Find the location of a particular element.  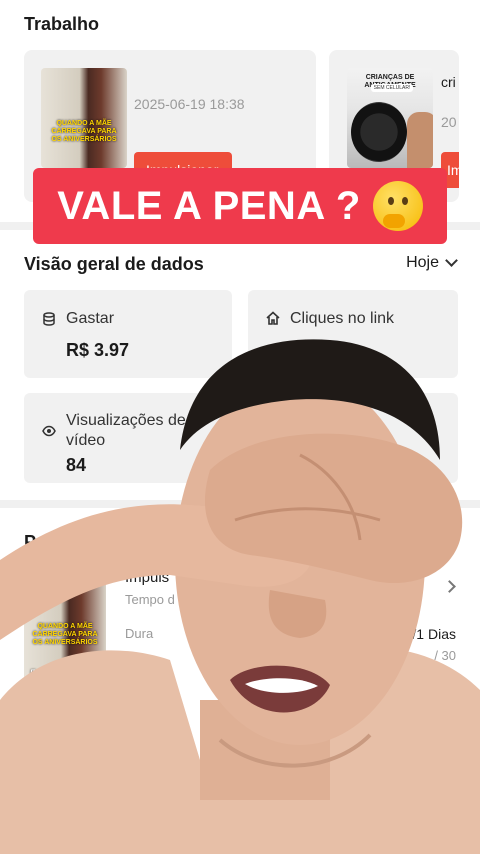

order-days-total: /1 Dias is located at coordinates (434, 634).